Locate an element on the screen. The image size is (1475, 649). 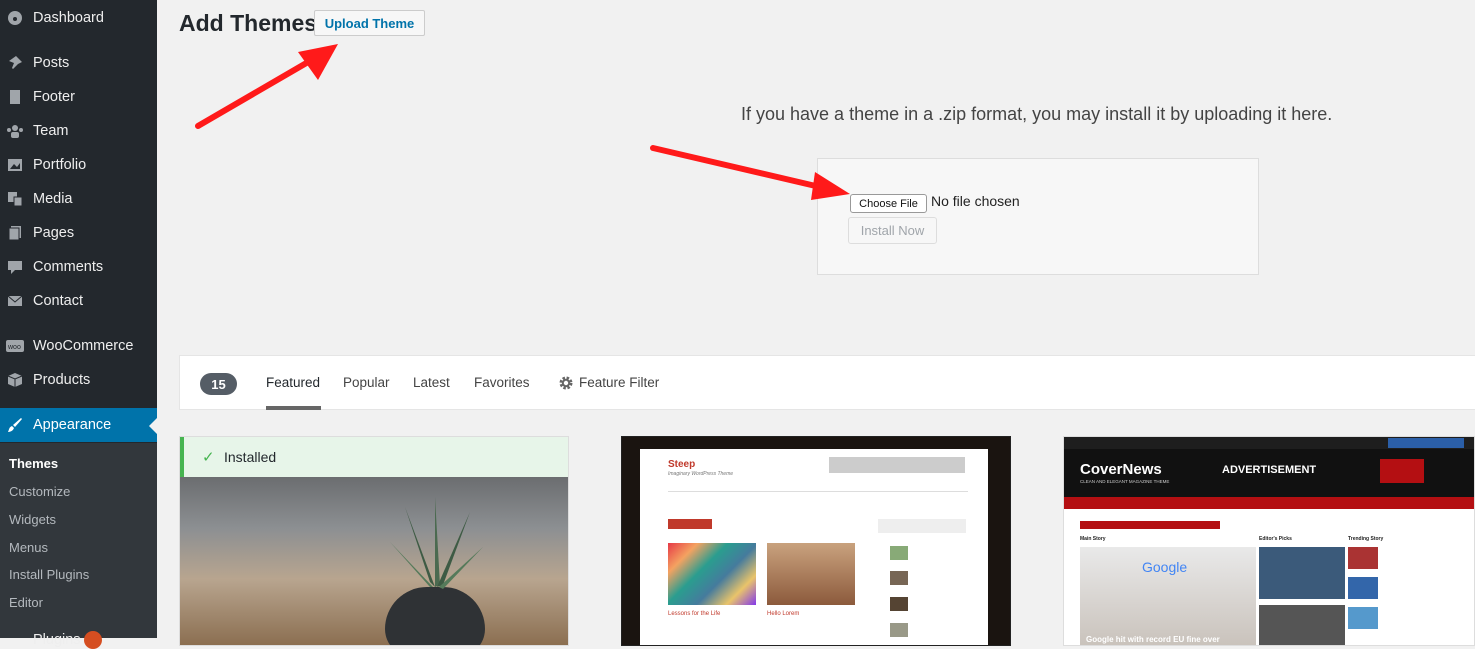
flash-story-bar is located at coordinates (1150, 525).